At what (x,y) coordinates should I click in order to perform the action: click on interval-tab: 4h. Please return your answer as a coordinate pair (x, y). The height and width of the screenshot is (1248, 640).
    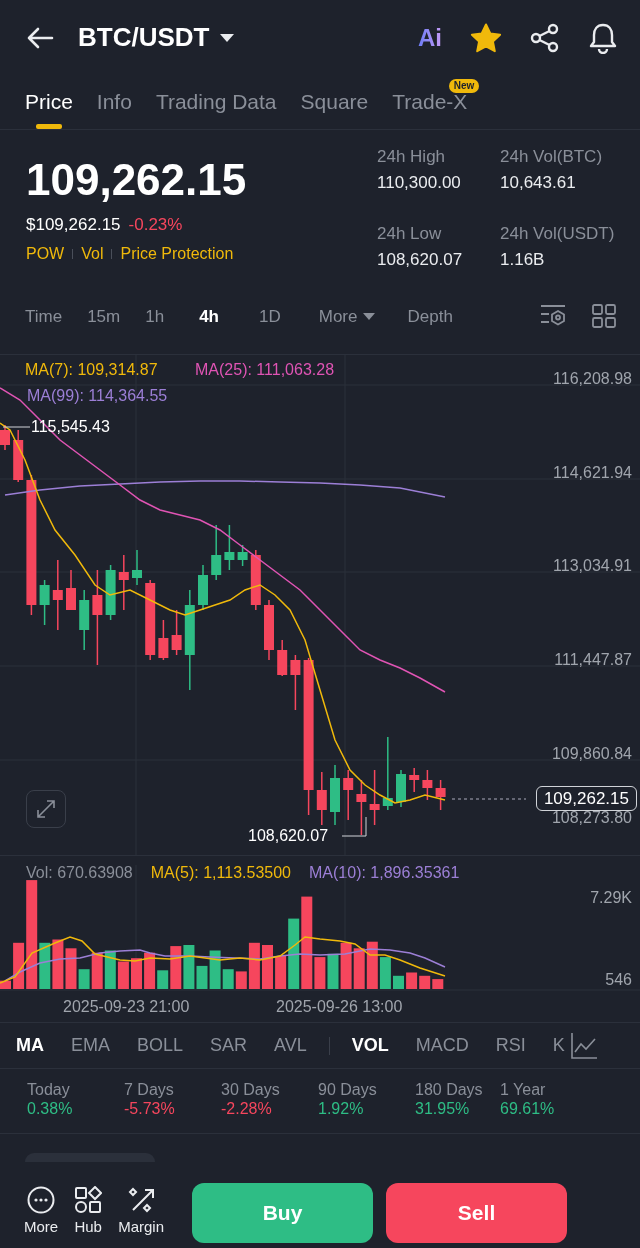
    Looking at the image, I should click on (209, 317).